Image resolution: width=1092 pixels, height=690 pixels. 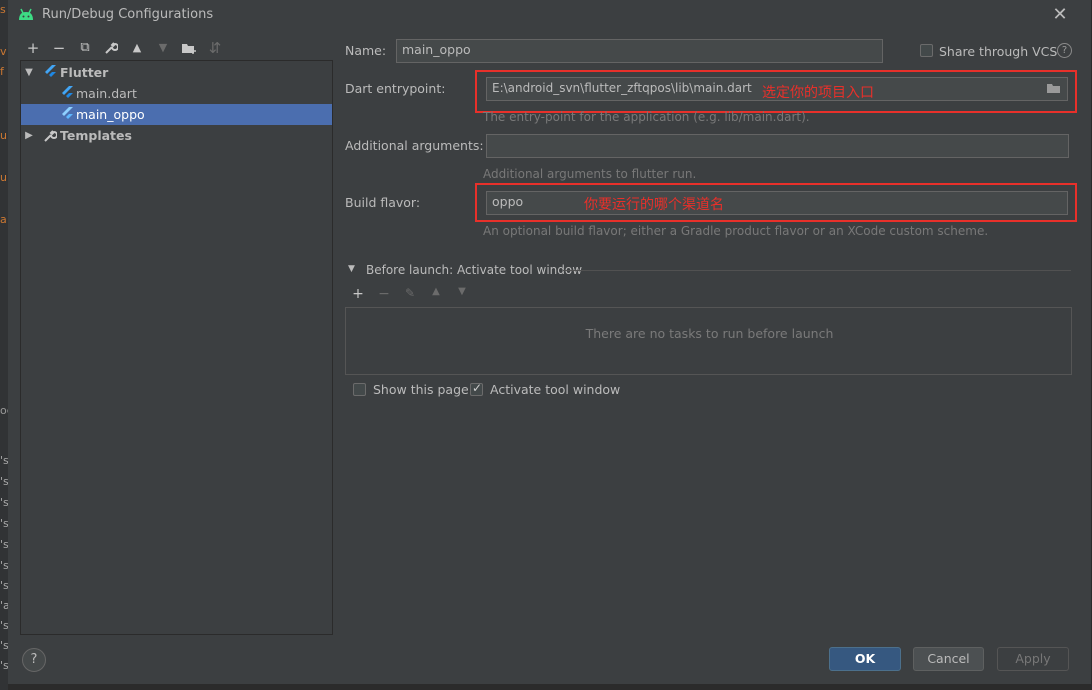 What do you see at coordinates (359, 389) in the screenshot?
I see `show-page-checkbox` at bounding box center [359, 389].